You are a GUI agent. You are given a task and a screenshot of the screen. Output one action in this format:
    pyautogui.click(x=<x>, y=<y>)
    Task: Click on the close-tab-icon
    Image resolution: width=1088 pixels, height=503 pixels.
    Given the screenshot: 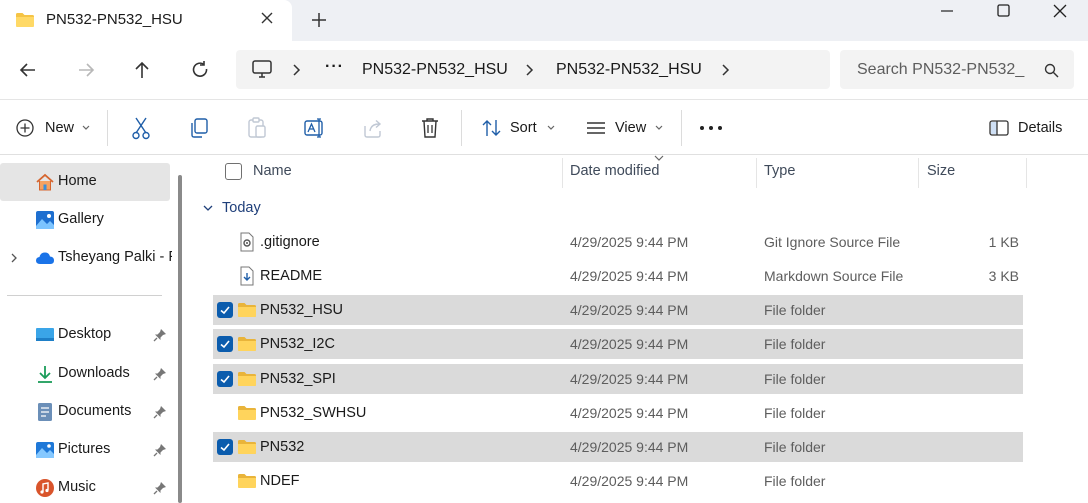 What is the action you would take?
    pyautogui.click(x=267, y=18)
    